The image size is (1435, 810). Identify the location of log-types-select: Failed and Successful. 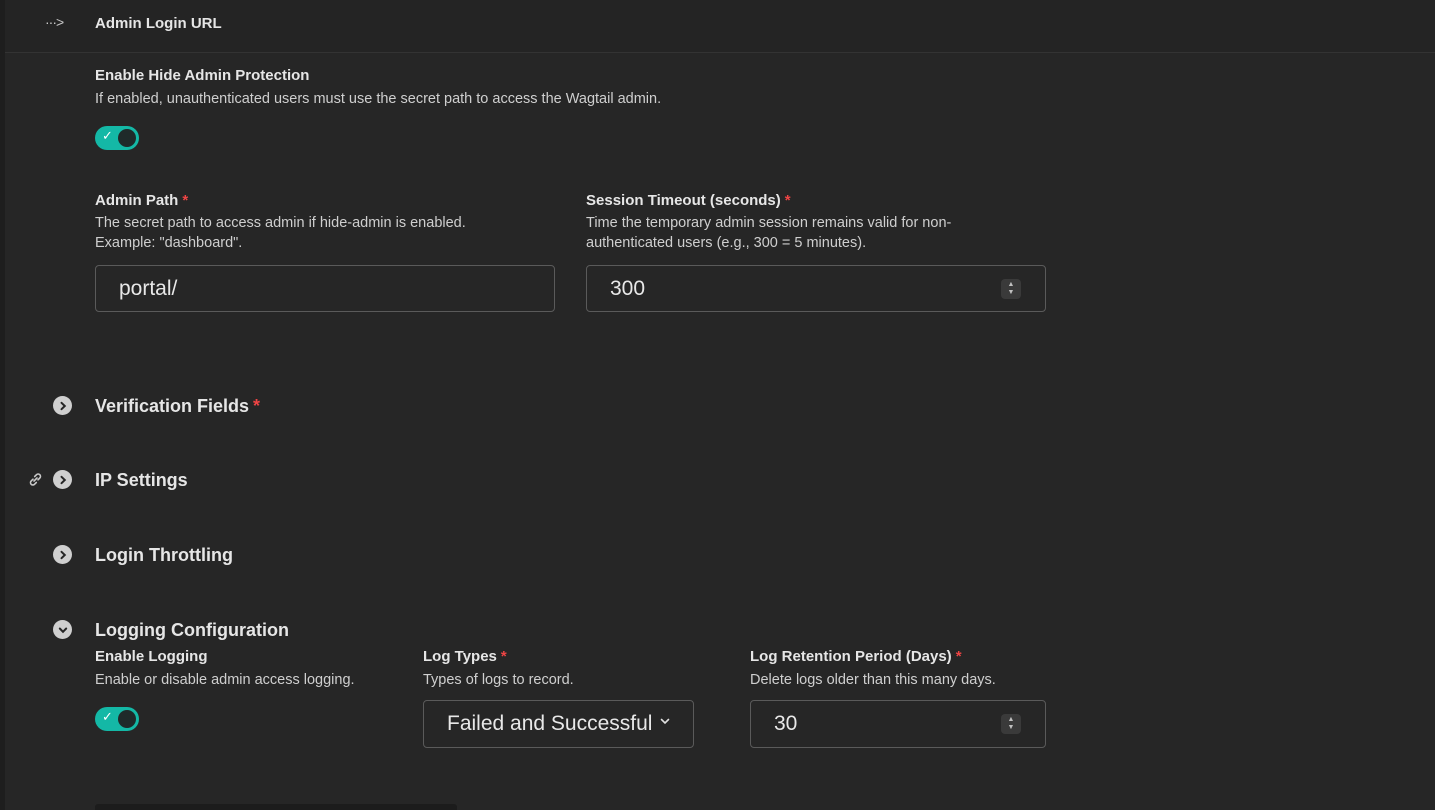
(558, 724).